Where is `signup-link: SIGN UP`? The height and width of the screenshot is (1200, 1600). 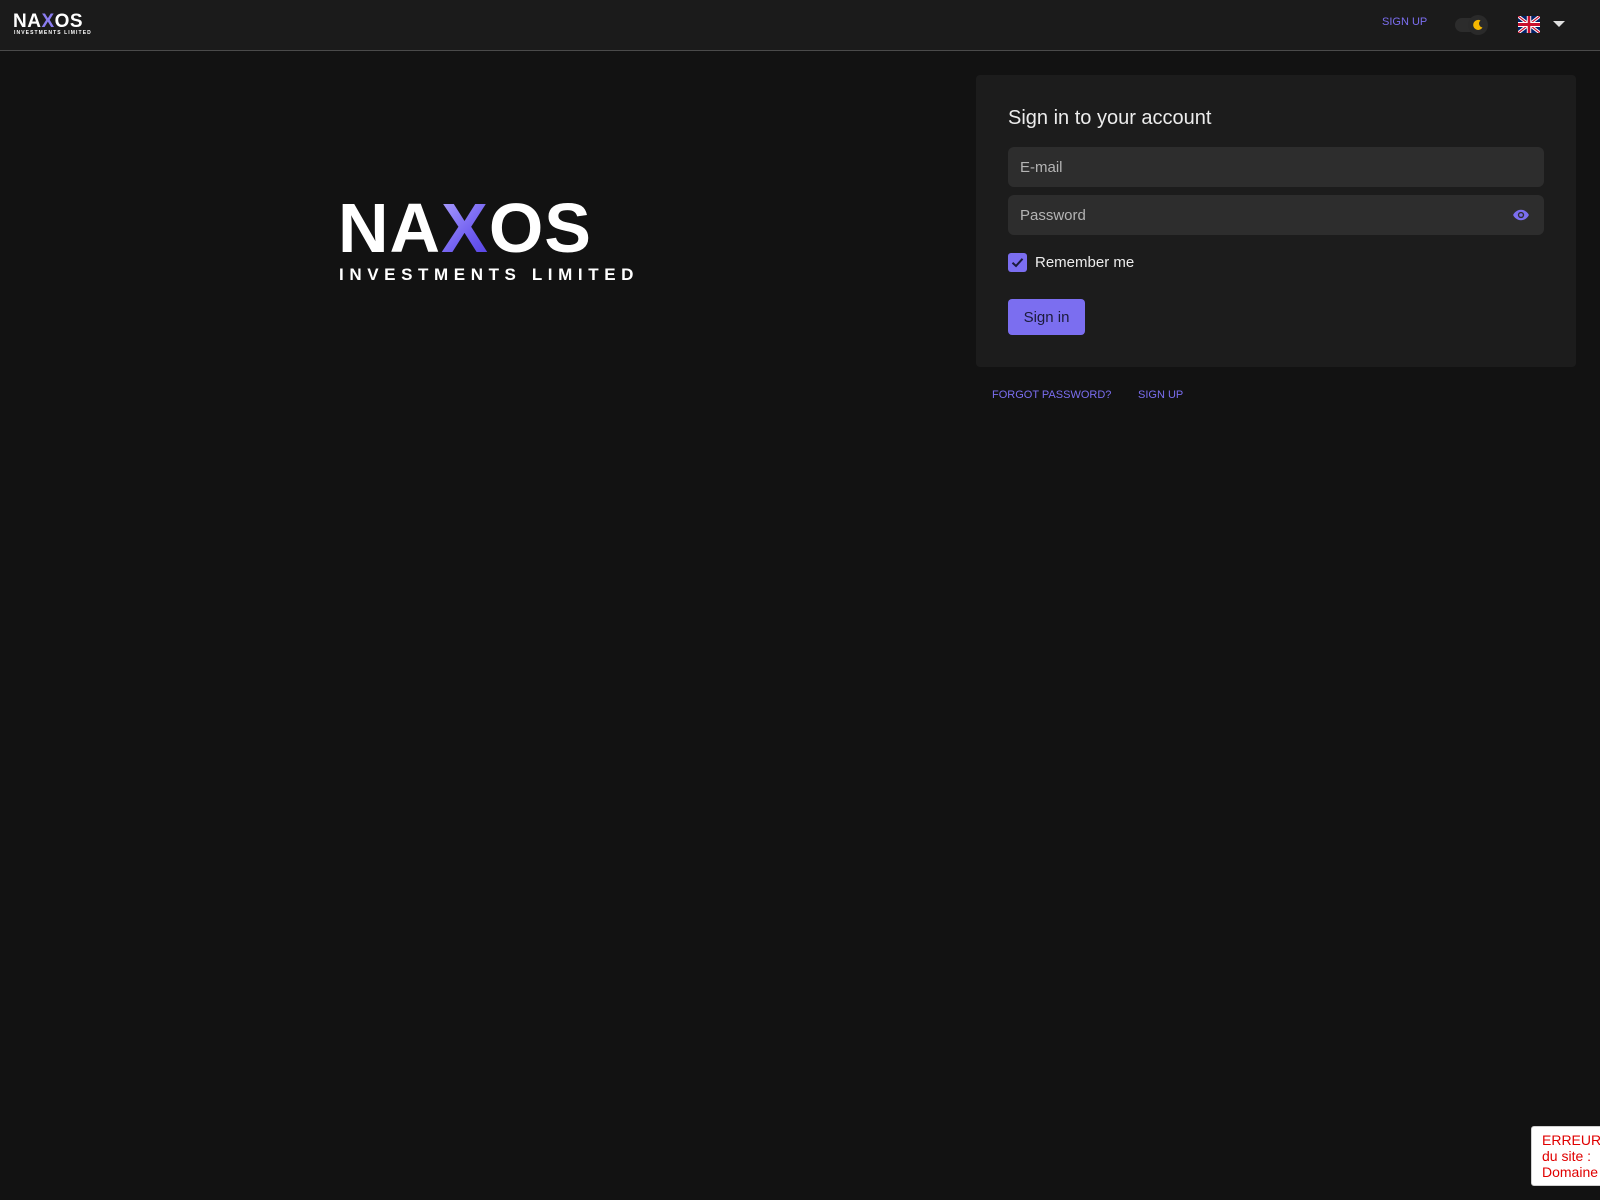 signup-link: SIGN UP is located at coordinates (1160, 395).